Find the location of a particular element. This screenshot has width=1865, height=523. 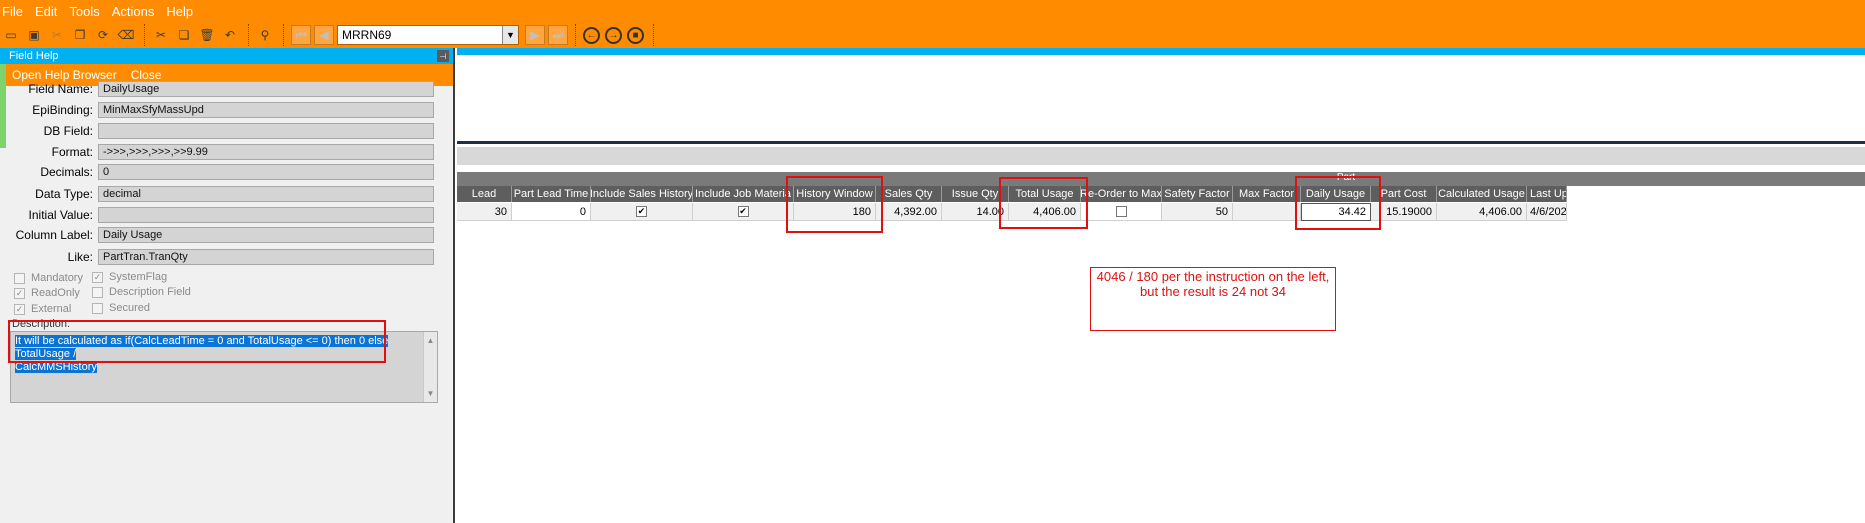

top-accent-bar is located at coordinates (1161, 51).